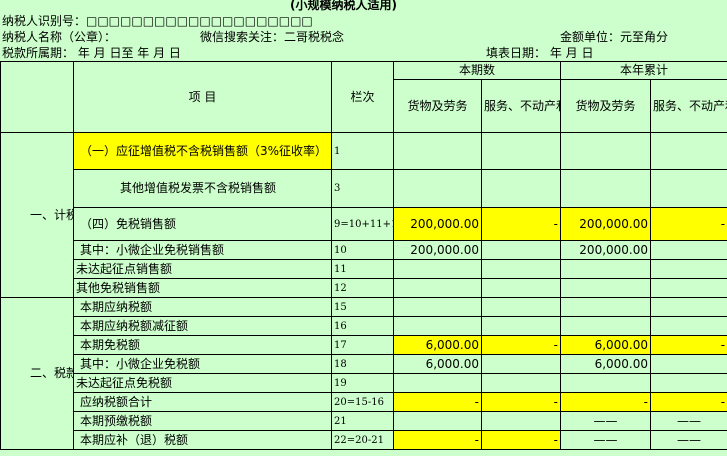 This screenshot has width=727, height=456. I want to click on section-label-1: 一、计税依据, so click(37, 215).